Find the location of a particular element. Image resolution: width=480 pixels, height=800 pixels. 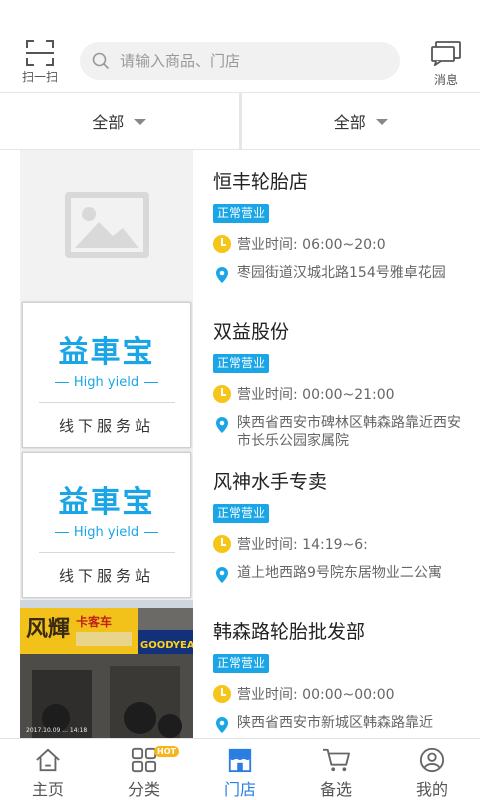

tab-label: 主页 is located at coordinates (47, 789).